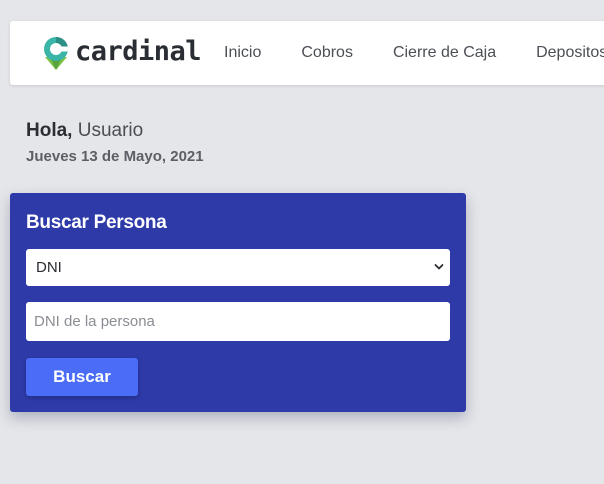 This screenshot has height=484, width=604. What do you see at coordinates (444, 53) in the screenshot?
I see `nav-link-cierre-de-caja: Cierre de Caja` at bounding box center [444, 53].